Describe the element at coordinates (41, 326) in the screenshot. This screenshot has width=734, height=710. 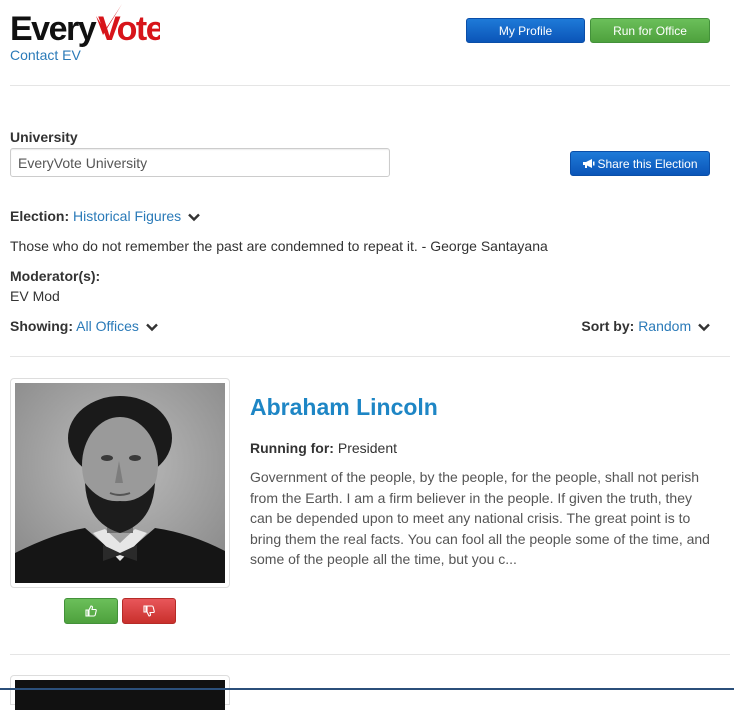
I see `showing-label: Showing:` at that location.